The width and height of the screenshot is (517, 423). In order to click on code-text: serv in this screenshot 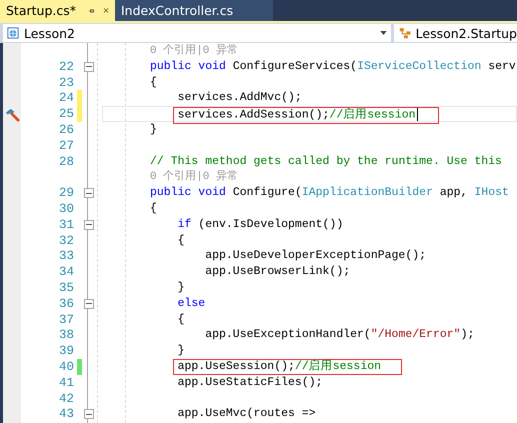, I will do `click(501, 66)`.